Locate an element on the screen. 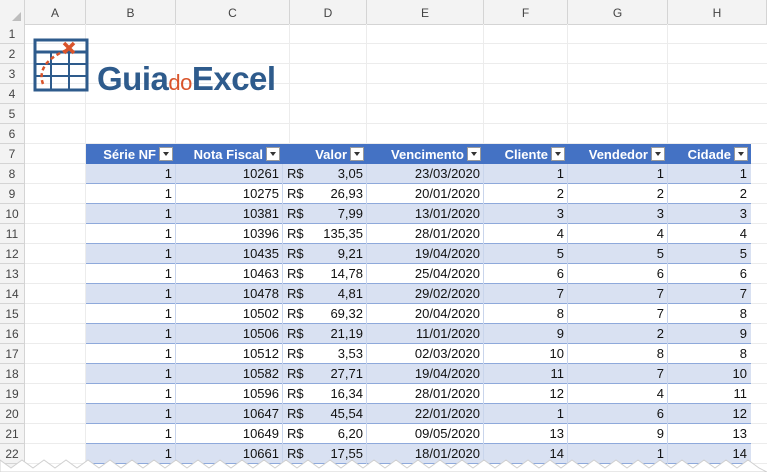  row-header-5: 5 is located at coordinates (12, 114).